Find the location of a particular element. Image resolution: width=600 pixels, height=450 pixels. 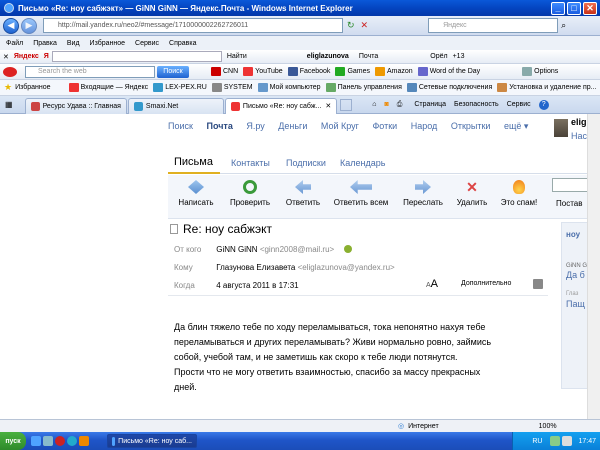

to-name: Глазунова Елизавета is located at coordinates (255, 267).